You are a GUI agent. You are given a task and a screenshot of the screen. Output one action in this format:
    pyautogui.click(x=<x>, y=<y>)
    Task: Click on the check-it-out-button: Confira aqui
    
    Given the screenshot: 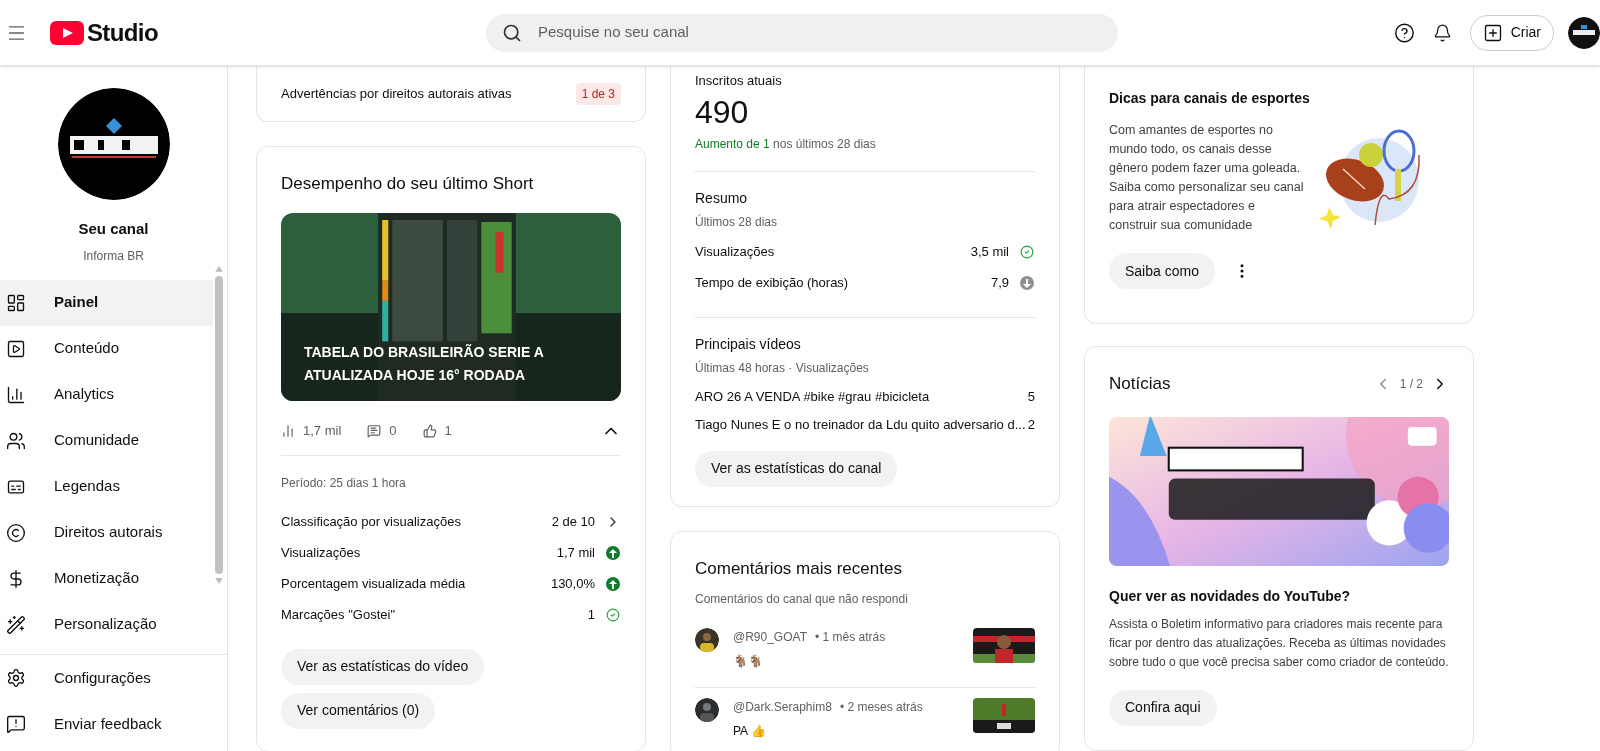 What is the action you would take?
    pyautogui.click(x=1163, y=707)
    